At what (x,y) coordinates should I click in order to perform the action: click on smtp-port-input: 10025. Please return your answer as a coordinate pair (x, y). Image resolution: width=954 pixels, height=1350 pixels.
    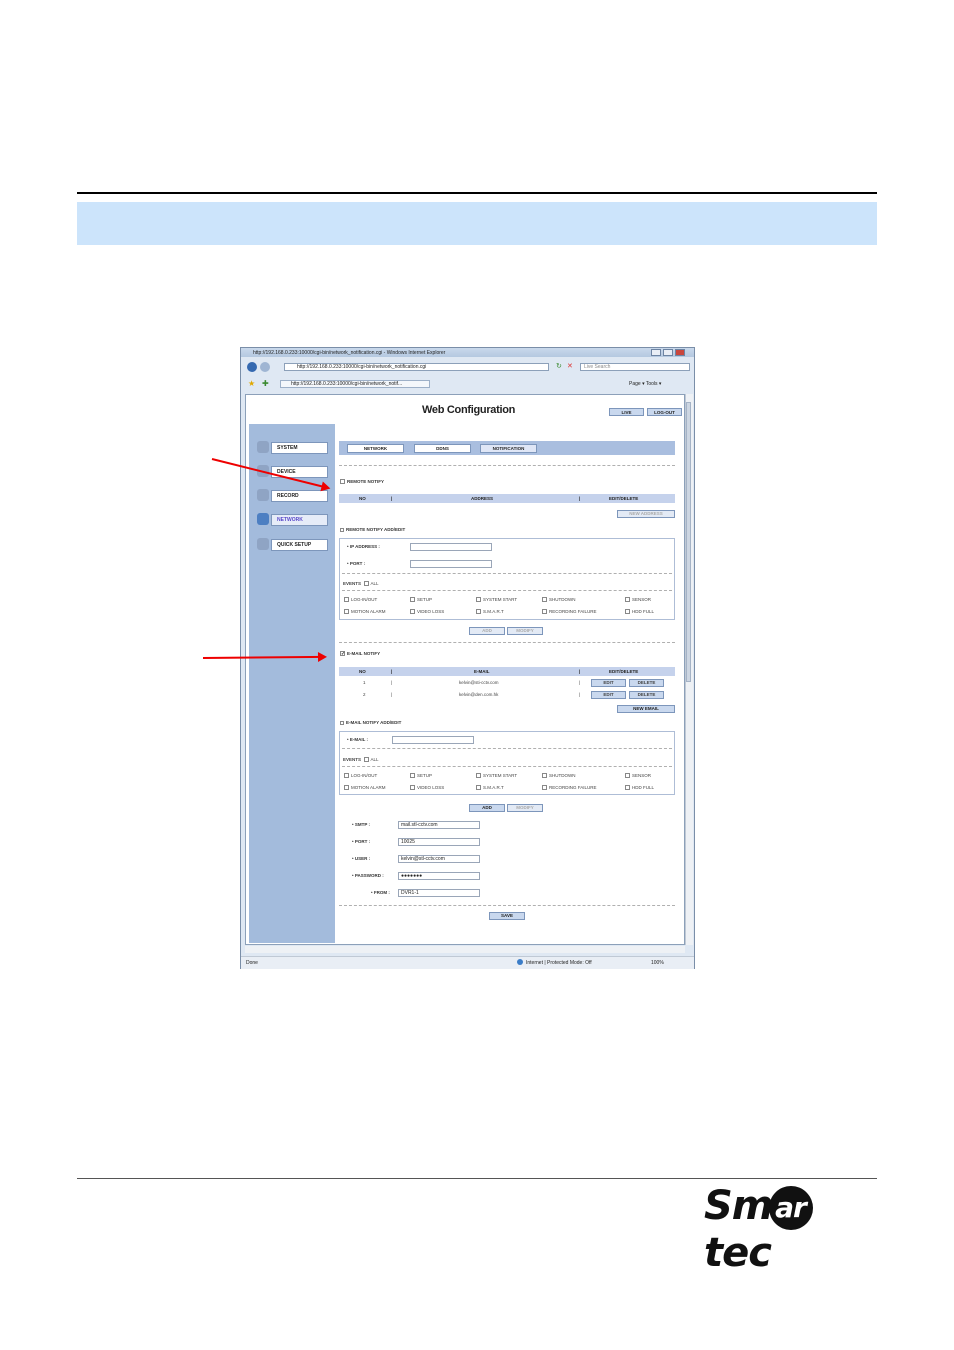
    Looking at the image, I should click on (439, 842).